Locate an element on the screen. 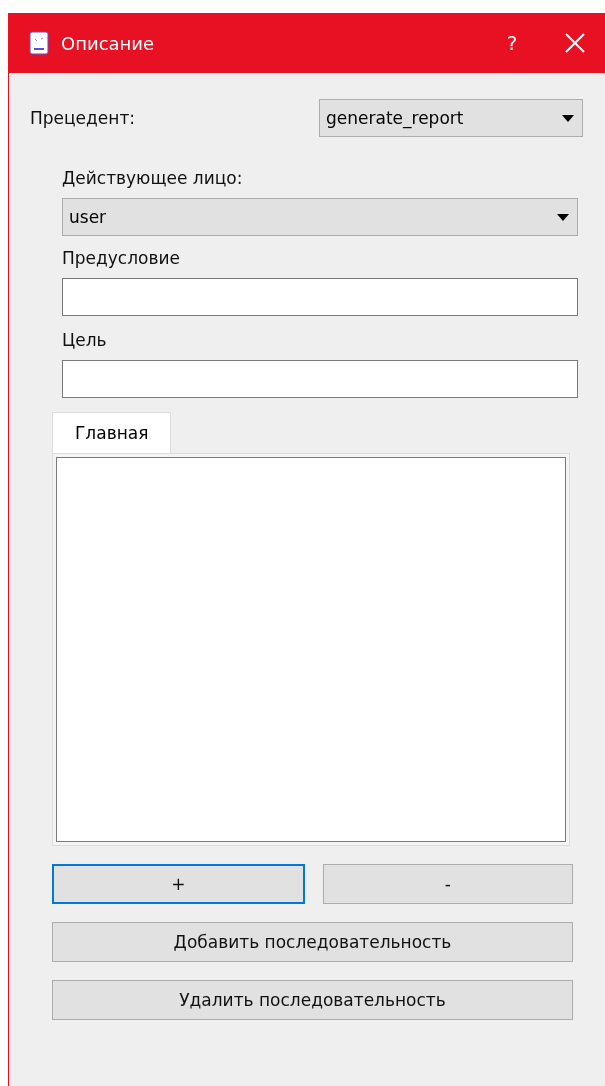 Image resolution: width=605 pixels, height=1086 pixels. close-icon is located at coordinates (575, 43).